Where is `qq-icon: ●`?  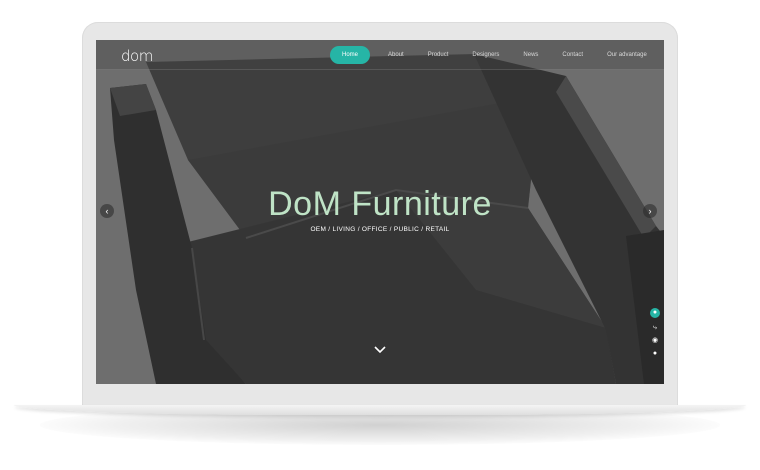 qq-icon: ● is located at coordinates (655, 312).